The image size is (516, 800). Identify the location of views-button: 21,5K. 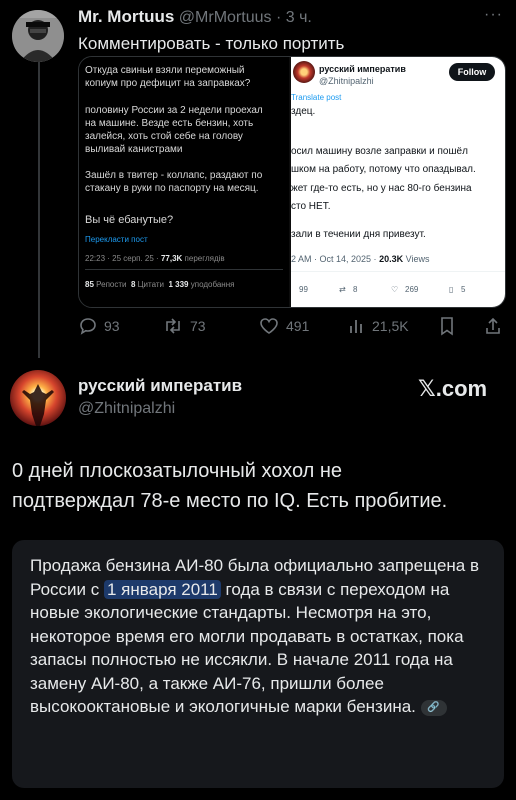
(383, 327).